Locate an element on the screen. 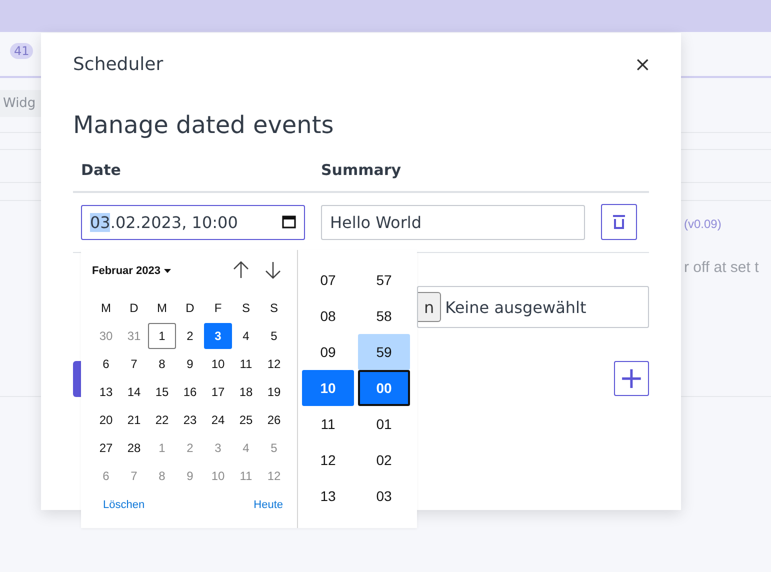 The width and height of the screenshot is (771, 572). hour-option: 08 is located at coordinates (328, 316).